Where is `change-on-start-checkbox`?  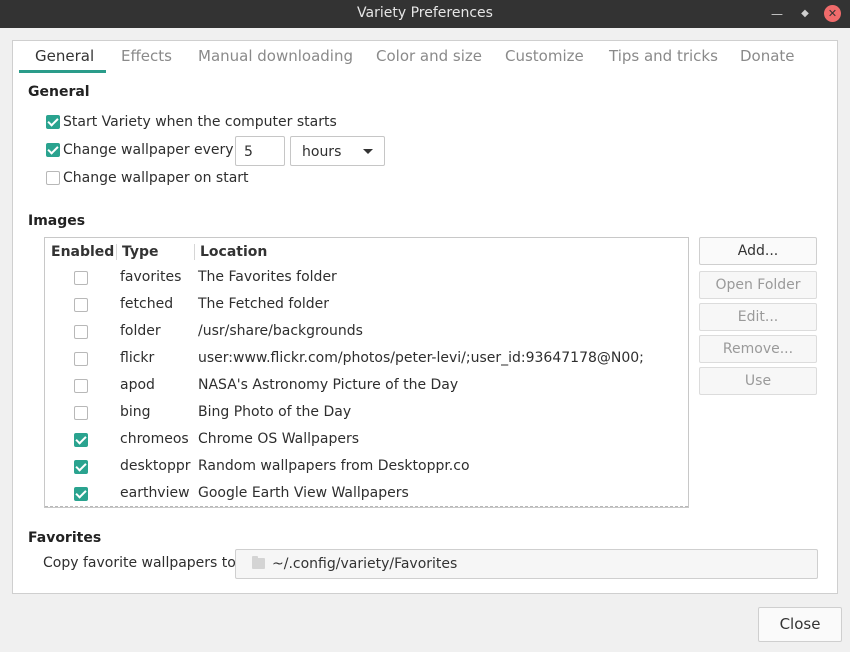 change-on-start-checkbox is located at coordinates (53, 178).